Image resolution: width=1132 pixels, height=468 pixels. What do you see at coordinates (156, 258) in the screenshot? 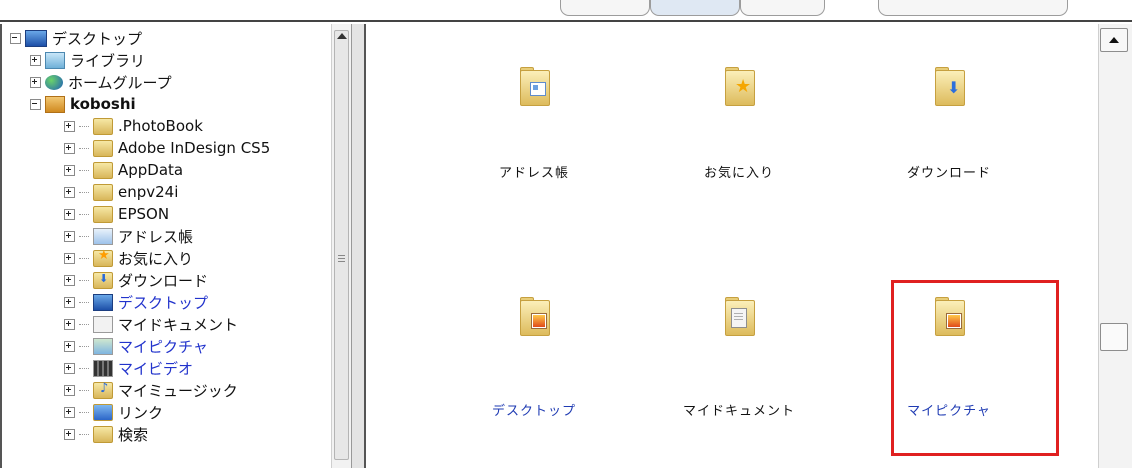
I see `tree-item-label: お気に入り` at bounding box center [156, 258].